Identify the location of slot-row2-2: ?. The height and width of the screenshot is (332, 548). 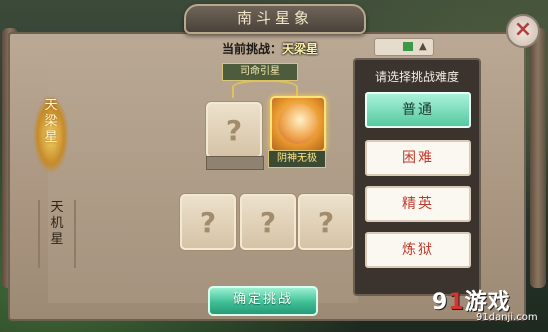
(268, 222).